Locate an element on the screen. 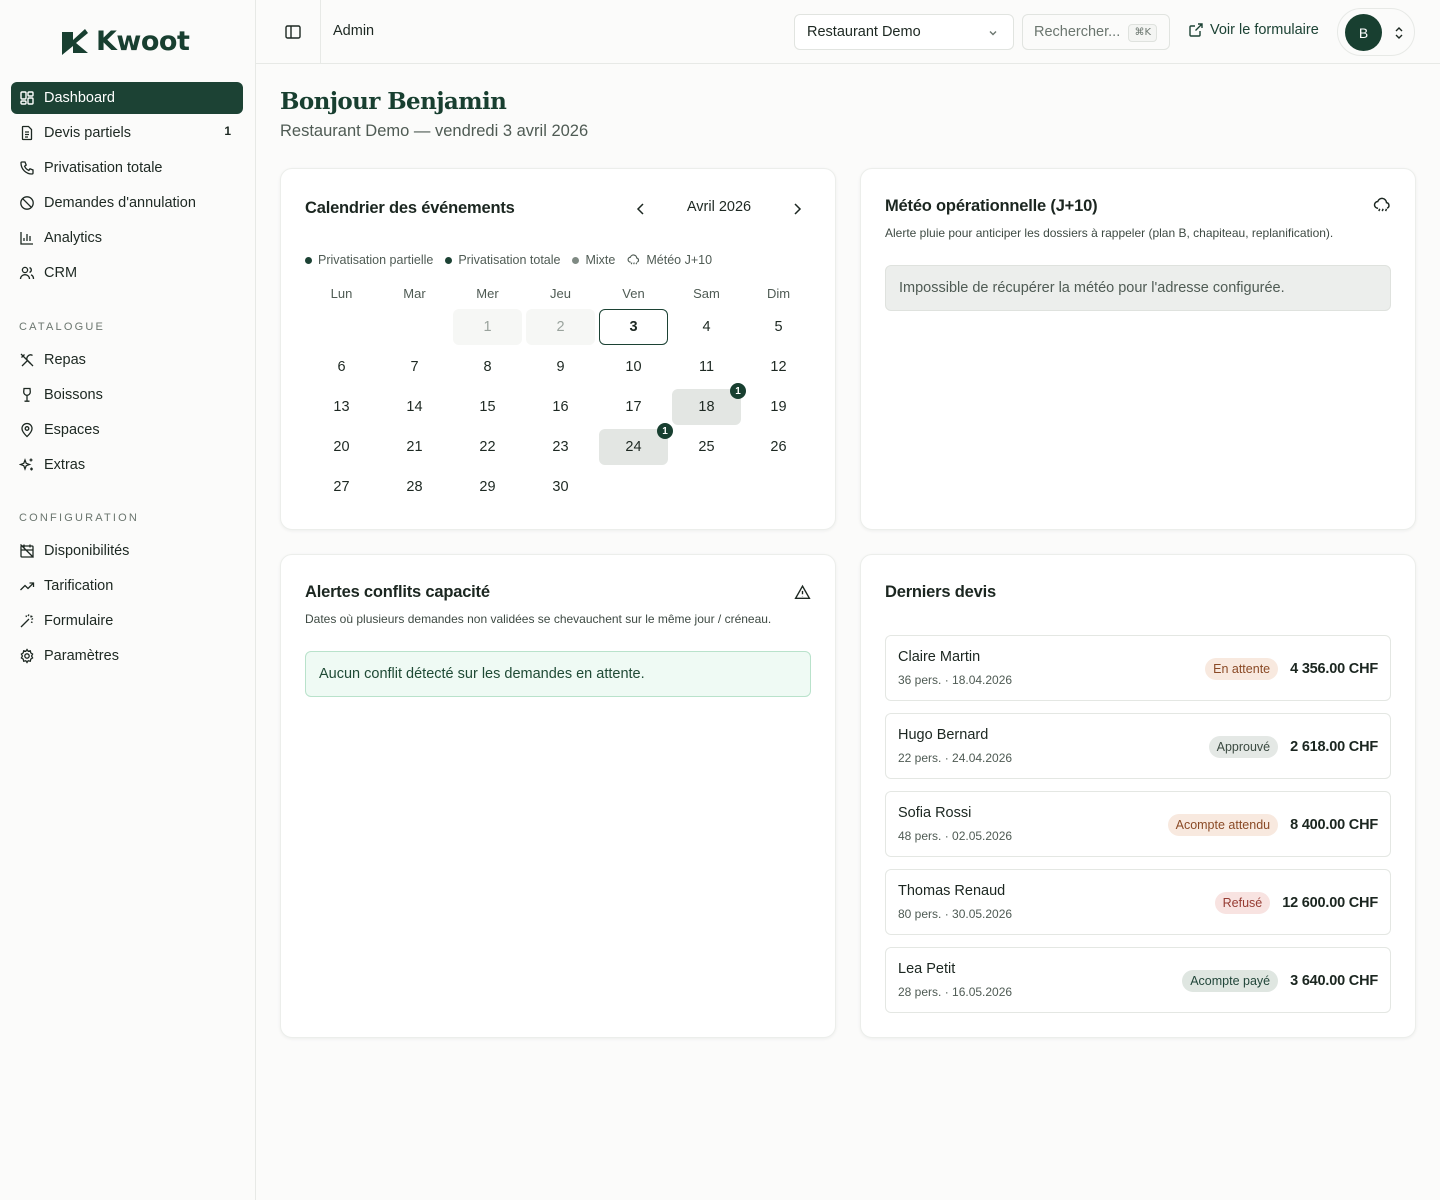 The height and width of the screenshot is (1200, 1440). sidebar-item-formulaire: Formulaire is located at coordinates (127, 621).